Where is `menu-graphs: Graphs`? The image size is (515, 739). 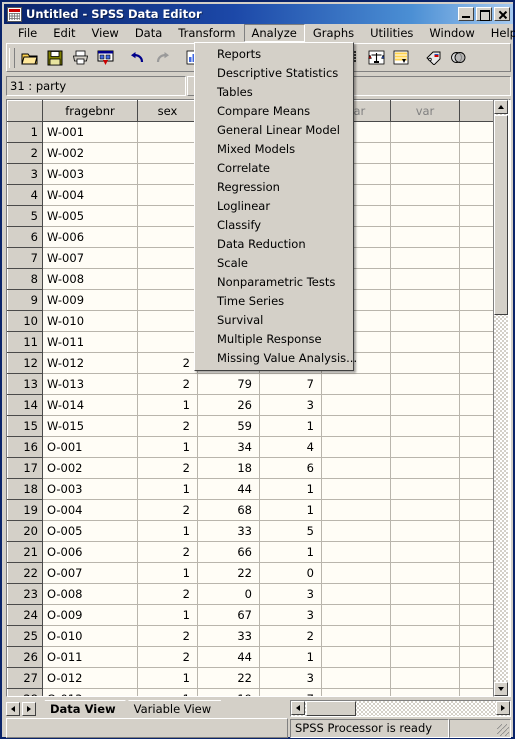
menu-graphs: Graphs is located at coordinates (333, 33).